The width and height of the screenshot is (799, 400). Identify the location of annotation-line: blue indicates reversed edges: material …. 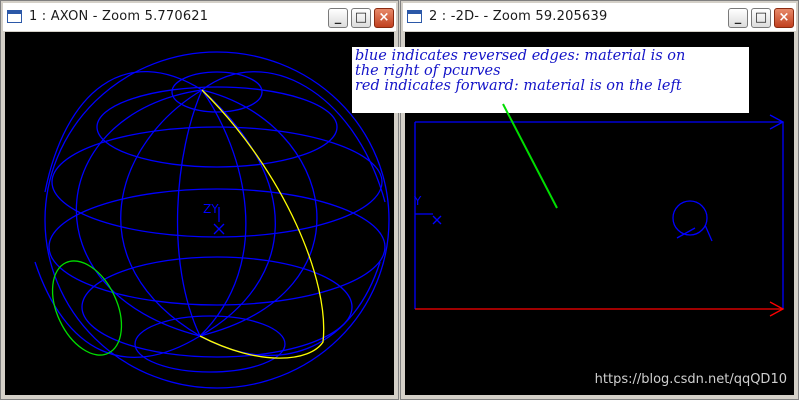
(520, 56).